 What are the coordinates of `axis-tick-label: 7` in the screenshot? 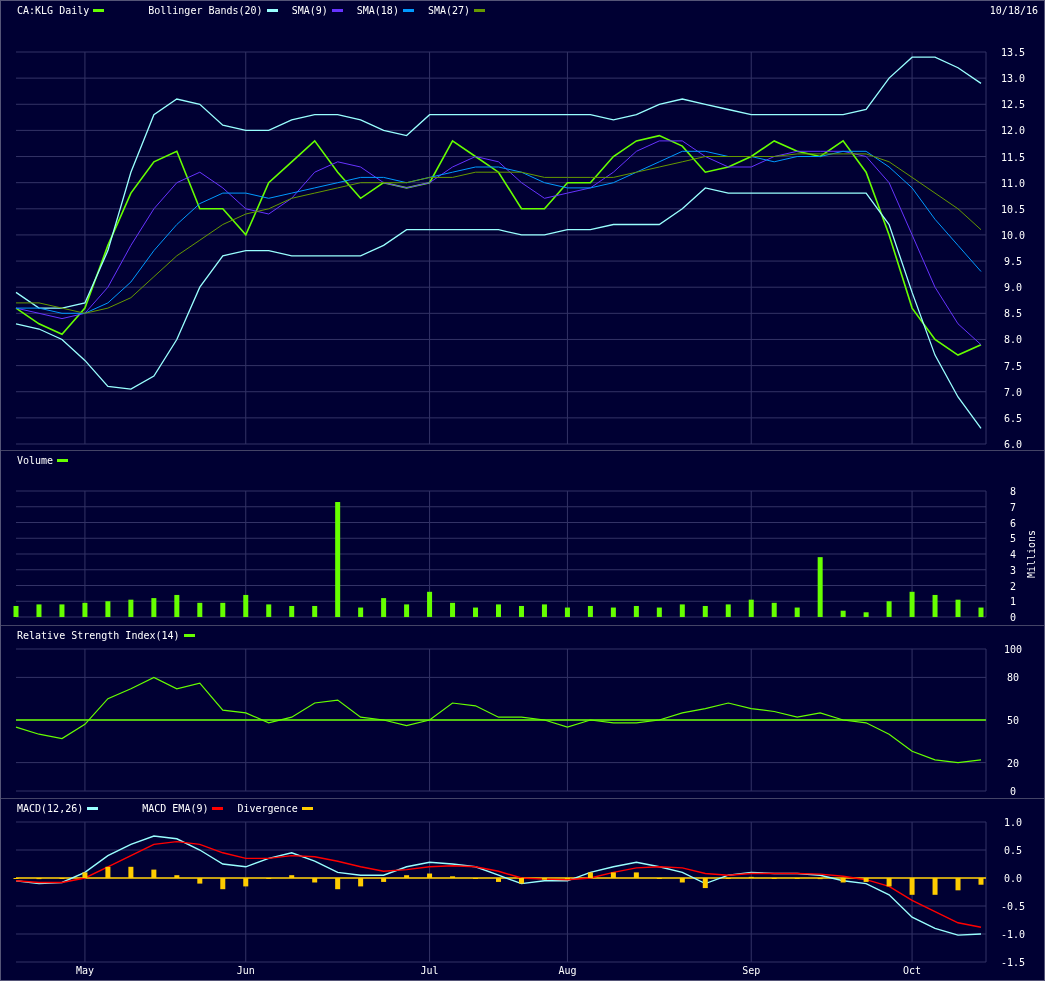 It's located at (1013, 507).